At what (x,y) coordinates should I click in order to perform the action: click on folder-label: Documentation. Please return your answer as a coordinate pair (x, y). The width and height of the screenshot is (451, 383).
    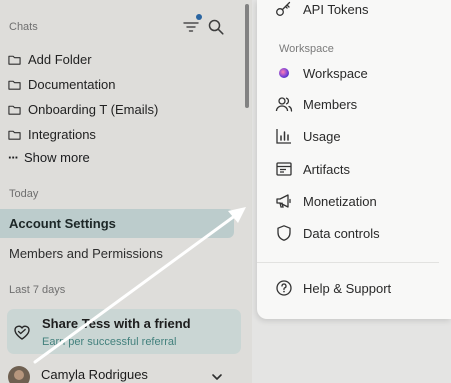
    Looking at the image, I should click on (72, 84).